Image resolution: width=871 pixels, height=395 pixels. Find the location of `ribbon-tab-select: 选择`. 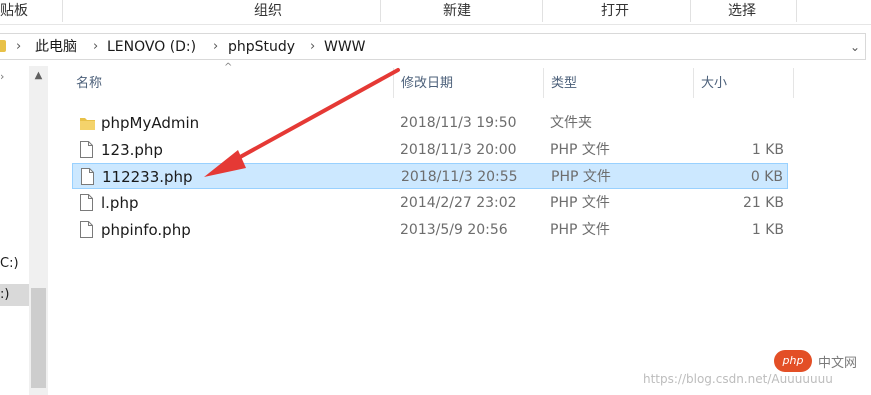

ribbon-tab-select: 选择 is located at coordinates (742, 12).